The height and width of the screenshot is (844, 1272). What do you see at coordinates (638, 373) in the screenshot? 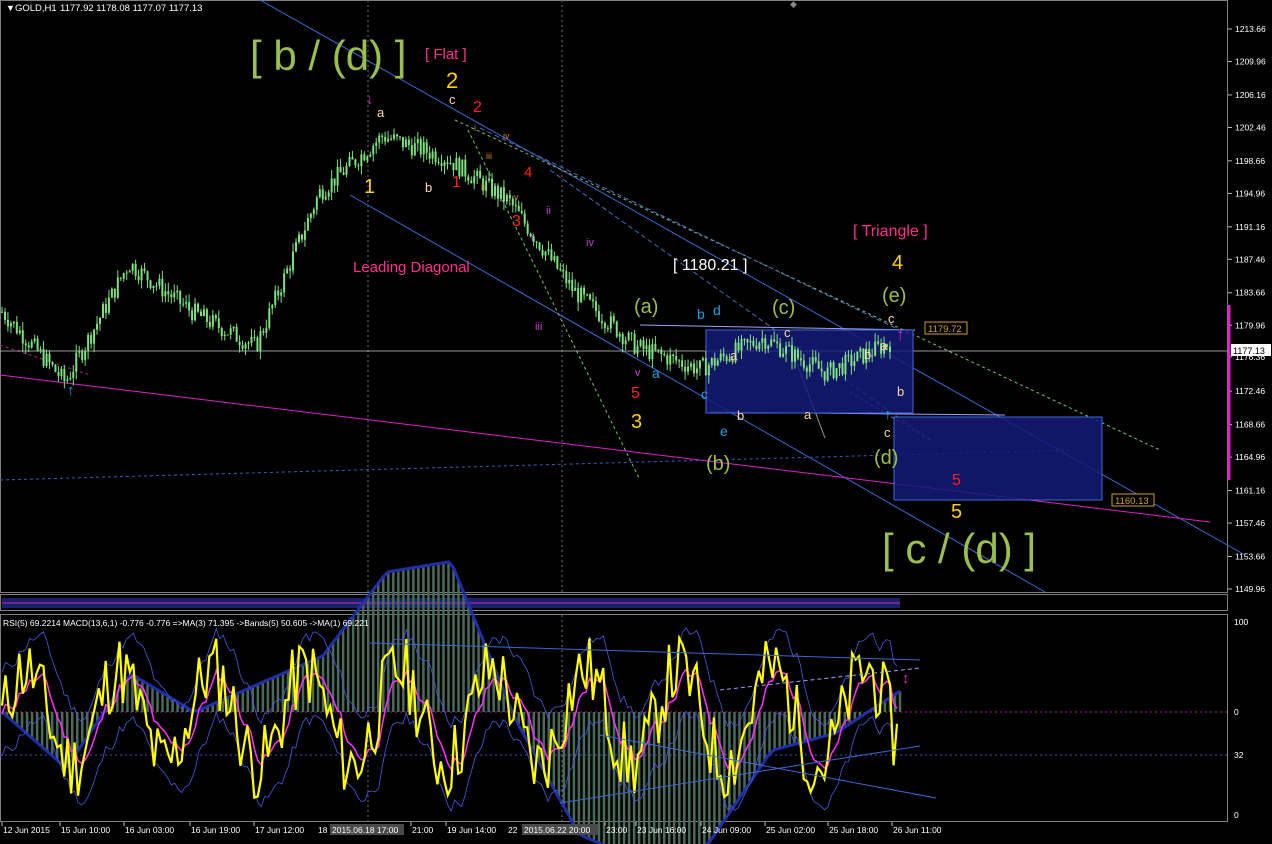
I see `label-rom-v: v` at bounding box center [638, 373].